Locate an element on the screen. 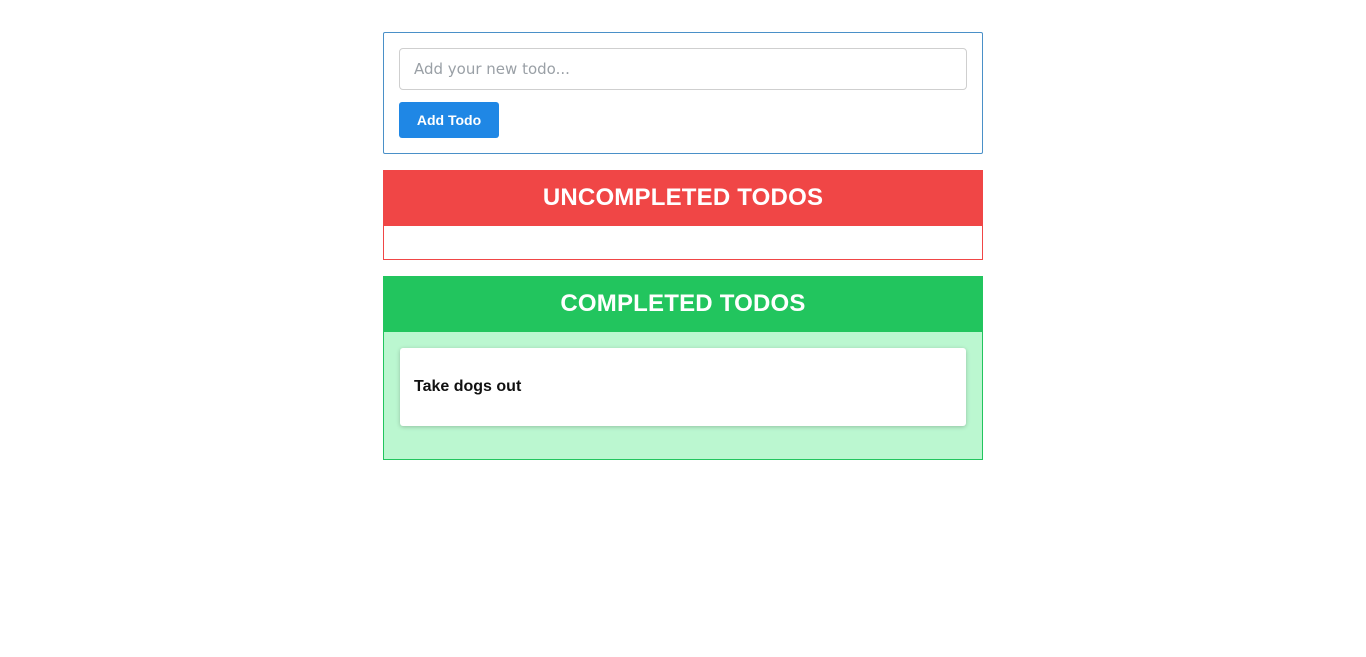 Image resolution: width=1366 pixels, height=657 pixels. uncompleted-title: UNCOMPLETED TODOS is located at coordinates (683, 197).